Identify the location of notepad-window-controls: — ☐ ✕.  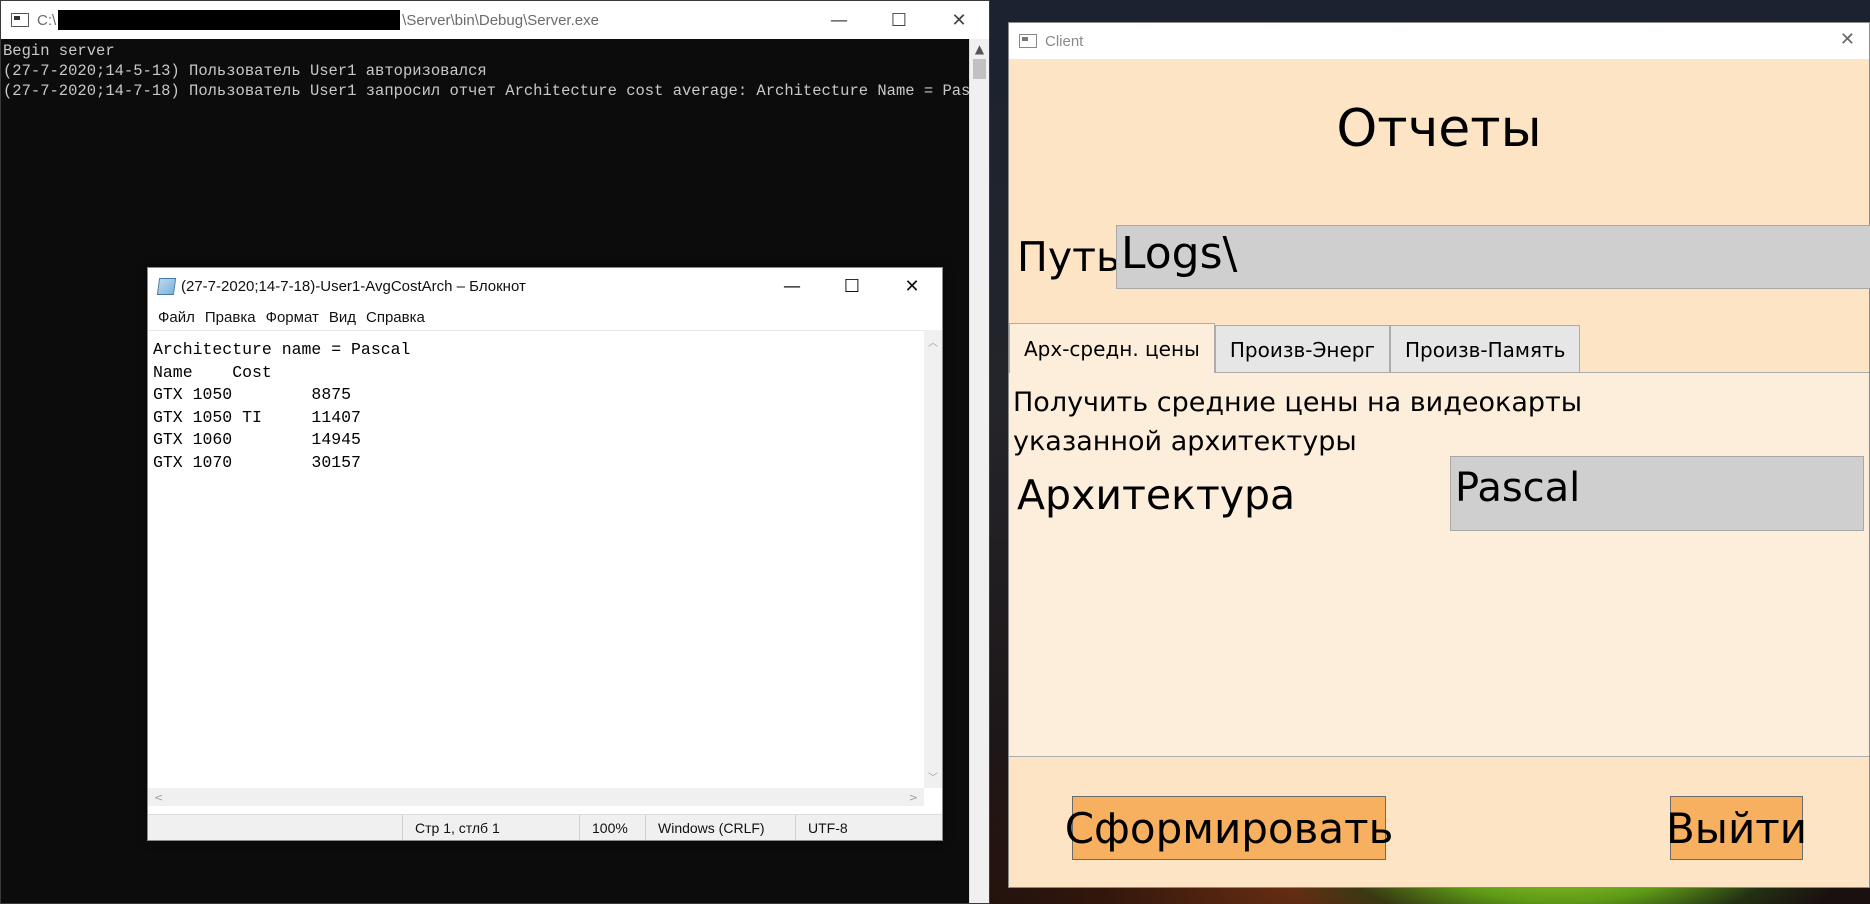
(852, 286).